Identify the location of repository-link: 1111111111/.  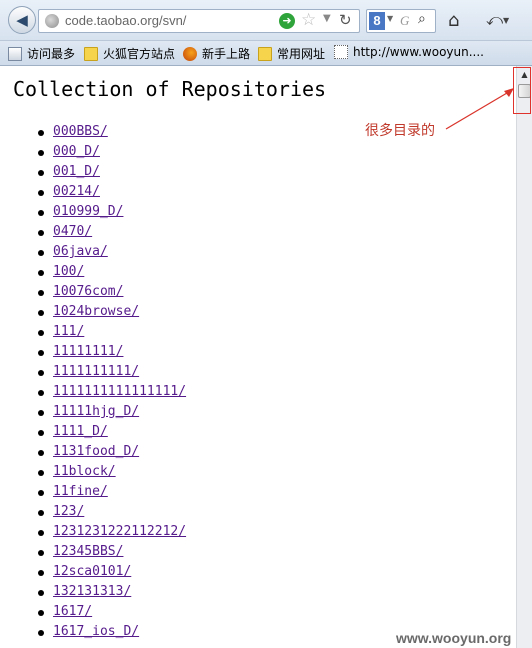
(96, 371).